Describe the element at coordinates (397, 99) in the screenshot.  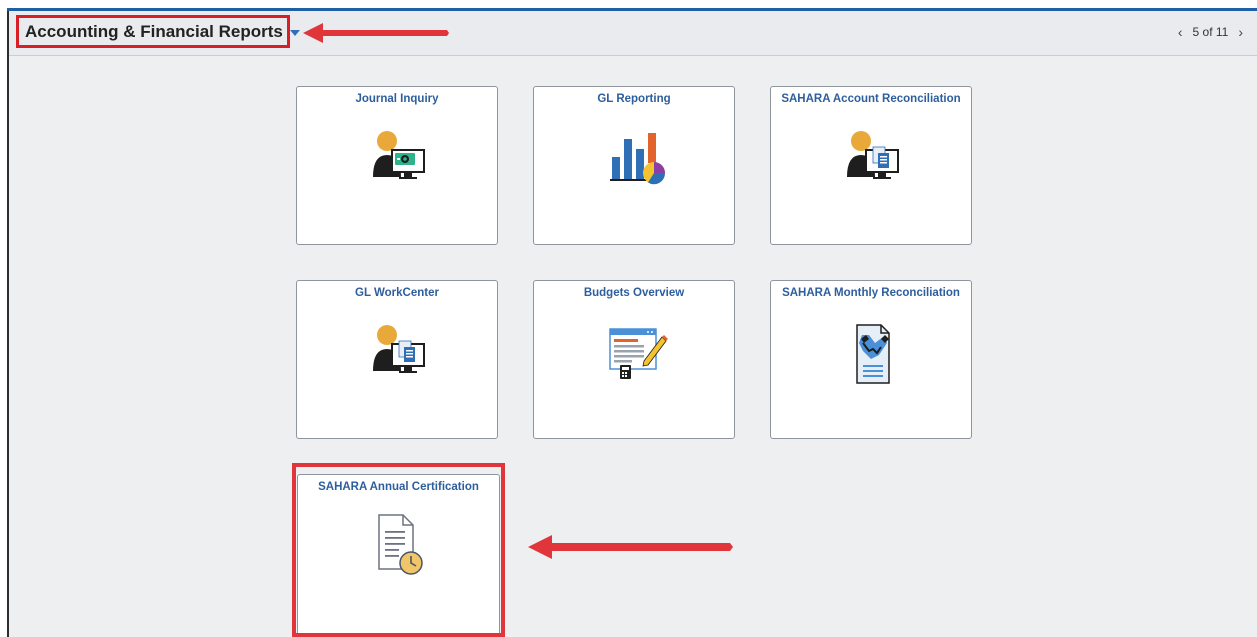
I see `tile-title: Journal Inquiry` at that location.